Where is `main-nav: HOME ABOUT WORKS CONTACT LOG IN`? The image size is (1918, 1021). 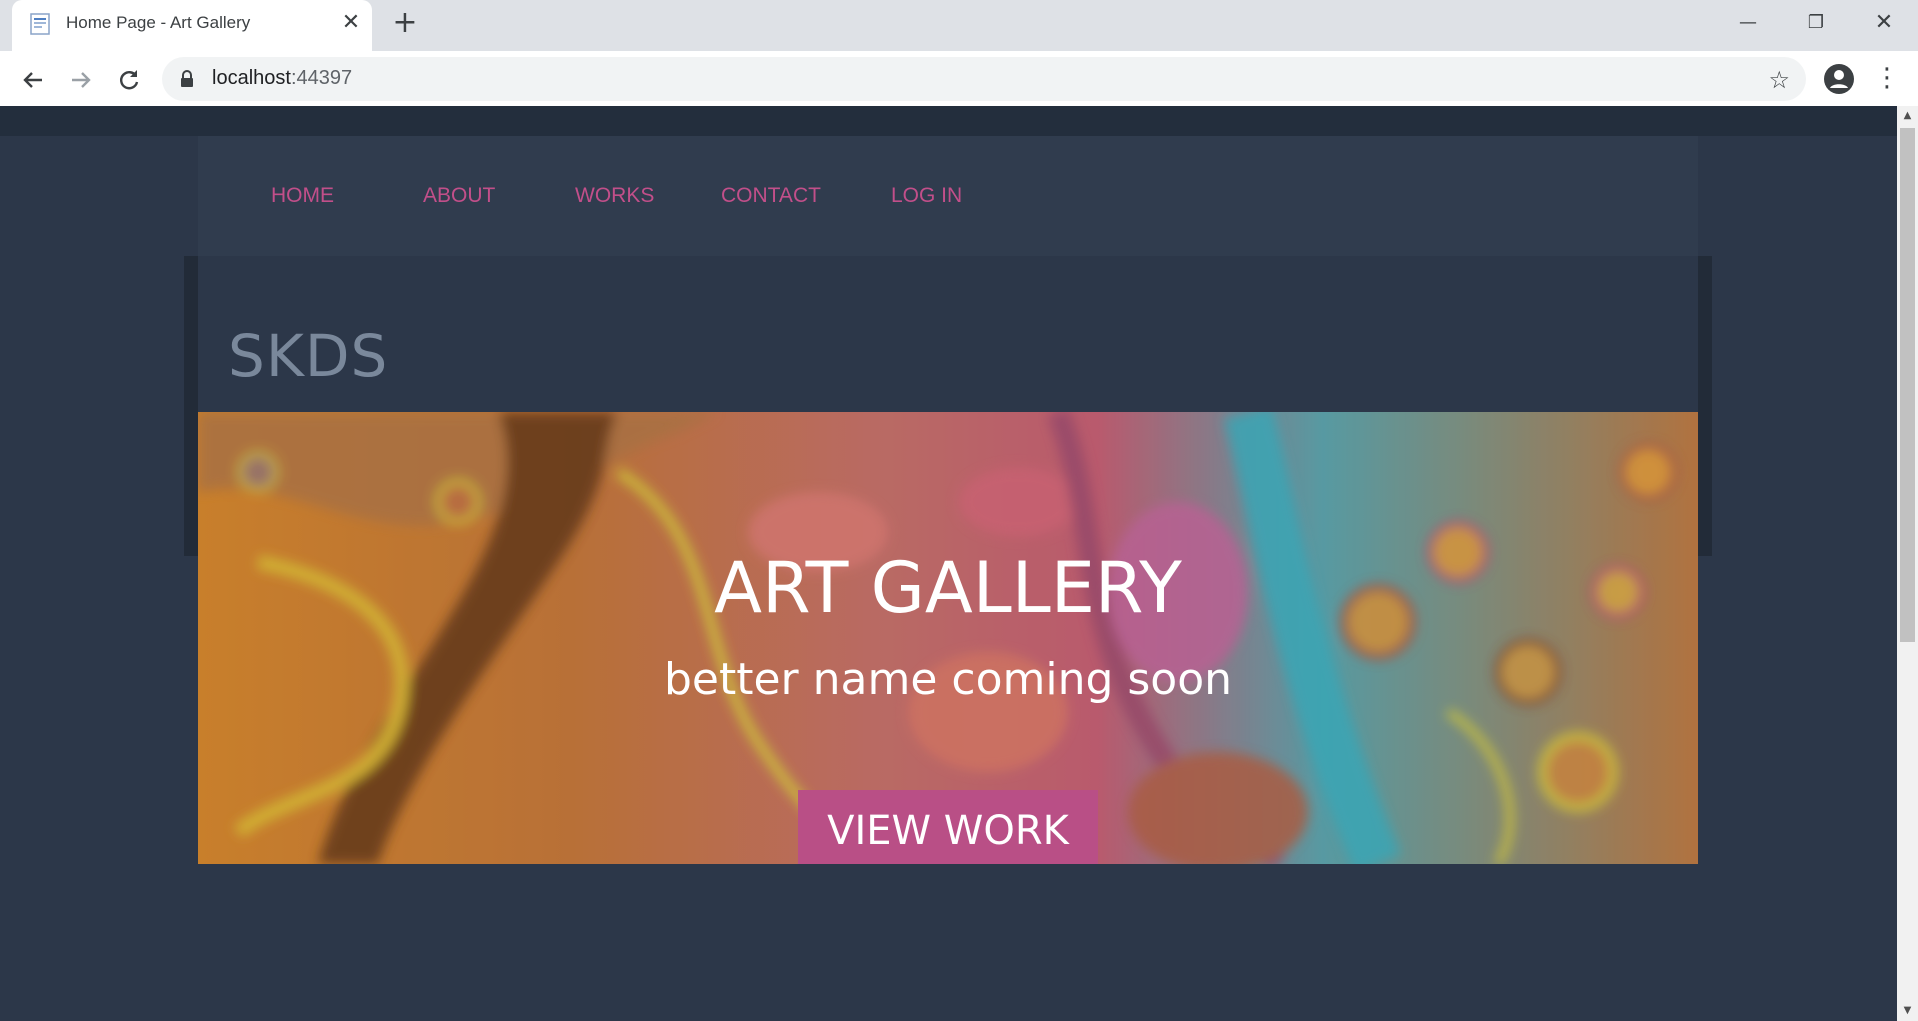 main-nav: HOME ABOUT WORKS CONTACT LOG IN is located at coordinates (948, 196).